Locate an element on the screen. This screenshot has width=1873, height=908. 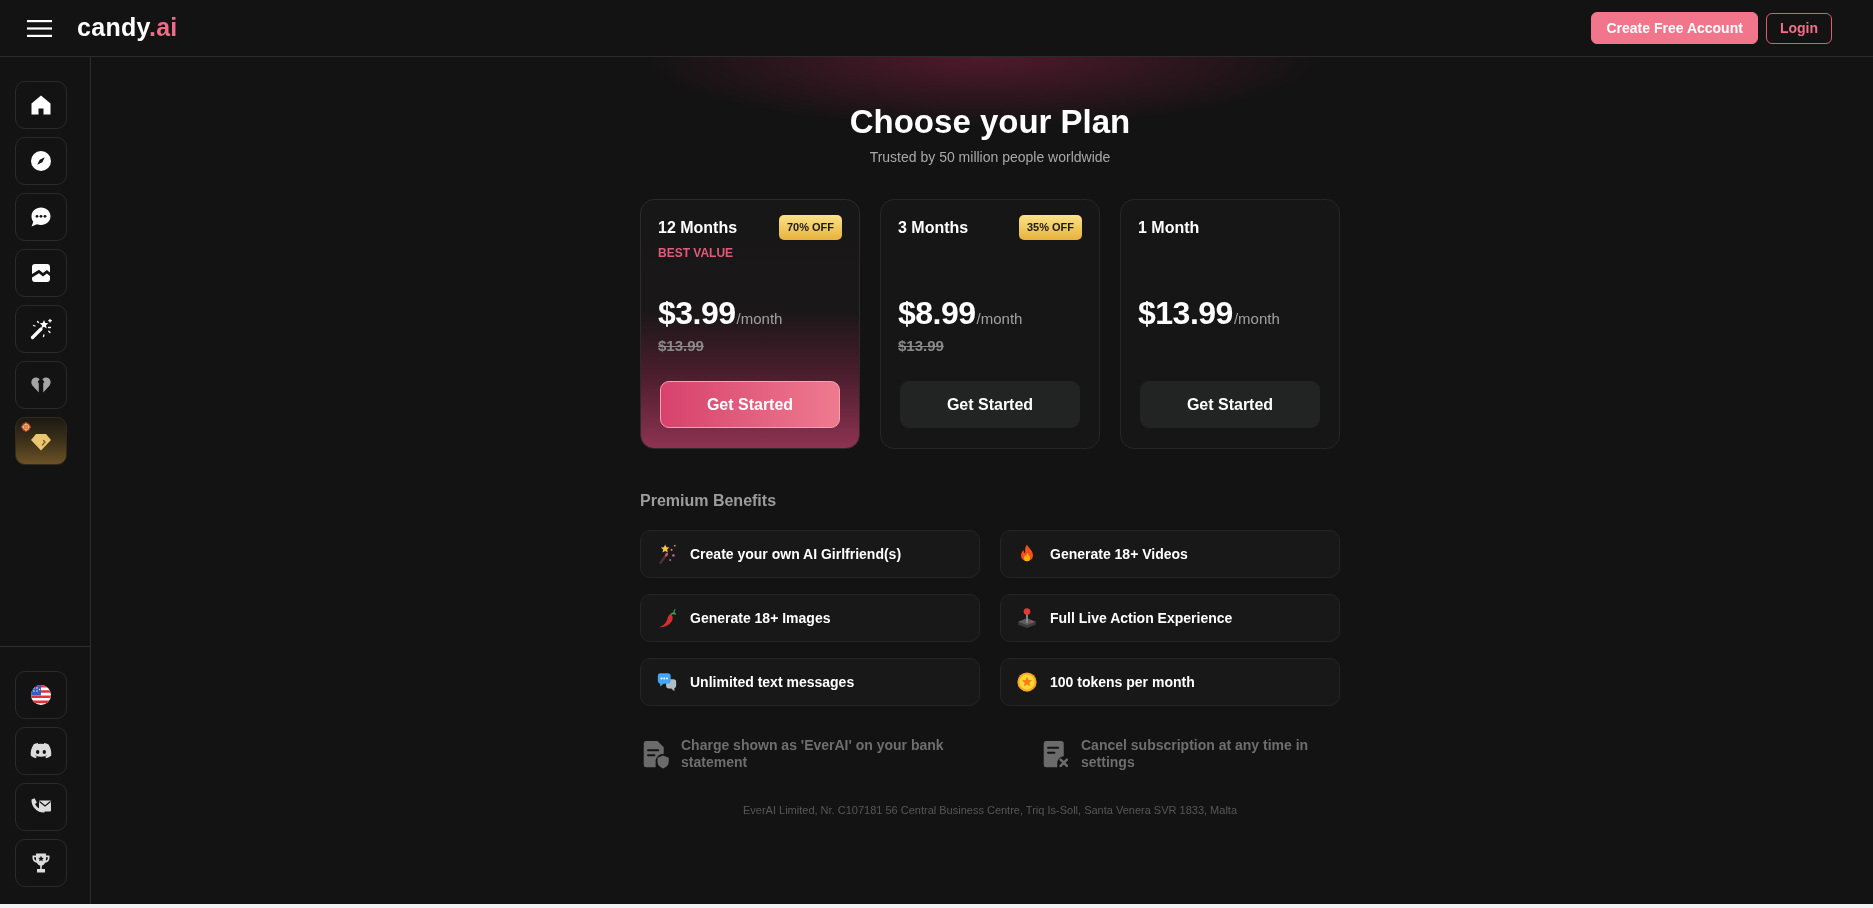
plan-card: 3 Months 35% OFF $8.99/month $13.99 Get Started is located at coordinates (990, 324).